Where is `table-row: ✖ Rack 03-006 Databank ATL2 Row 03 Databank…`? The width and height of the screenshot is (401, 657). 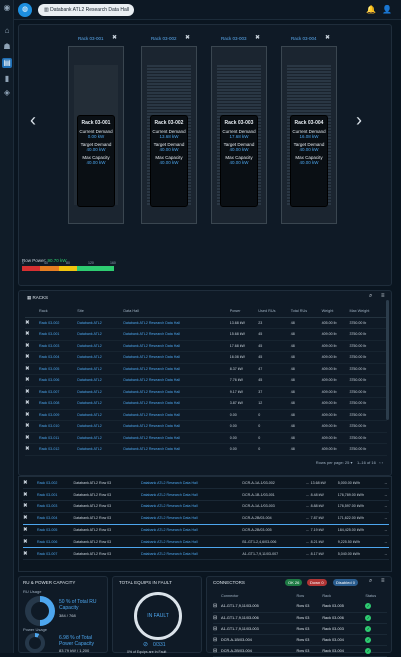 table-row: ✖ Rack 03-006 Databank ATL2 Row 03 Databank… is located at coordinates (206, 542).